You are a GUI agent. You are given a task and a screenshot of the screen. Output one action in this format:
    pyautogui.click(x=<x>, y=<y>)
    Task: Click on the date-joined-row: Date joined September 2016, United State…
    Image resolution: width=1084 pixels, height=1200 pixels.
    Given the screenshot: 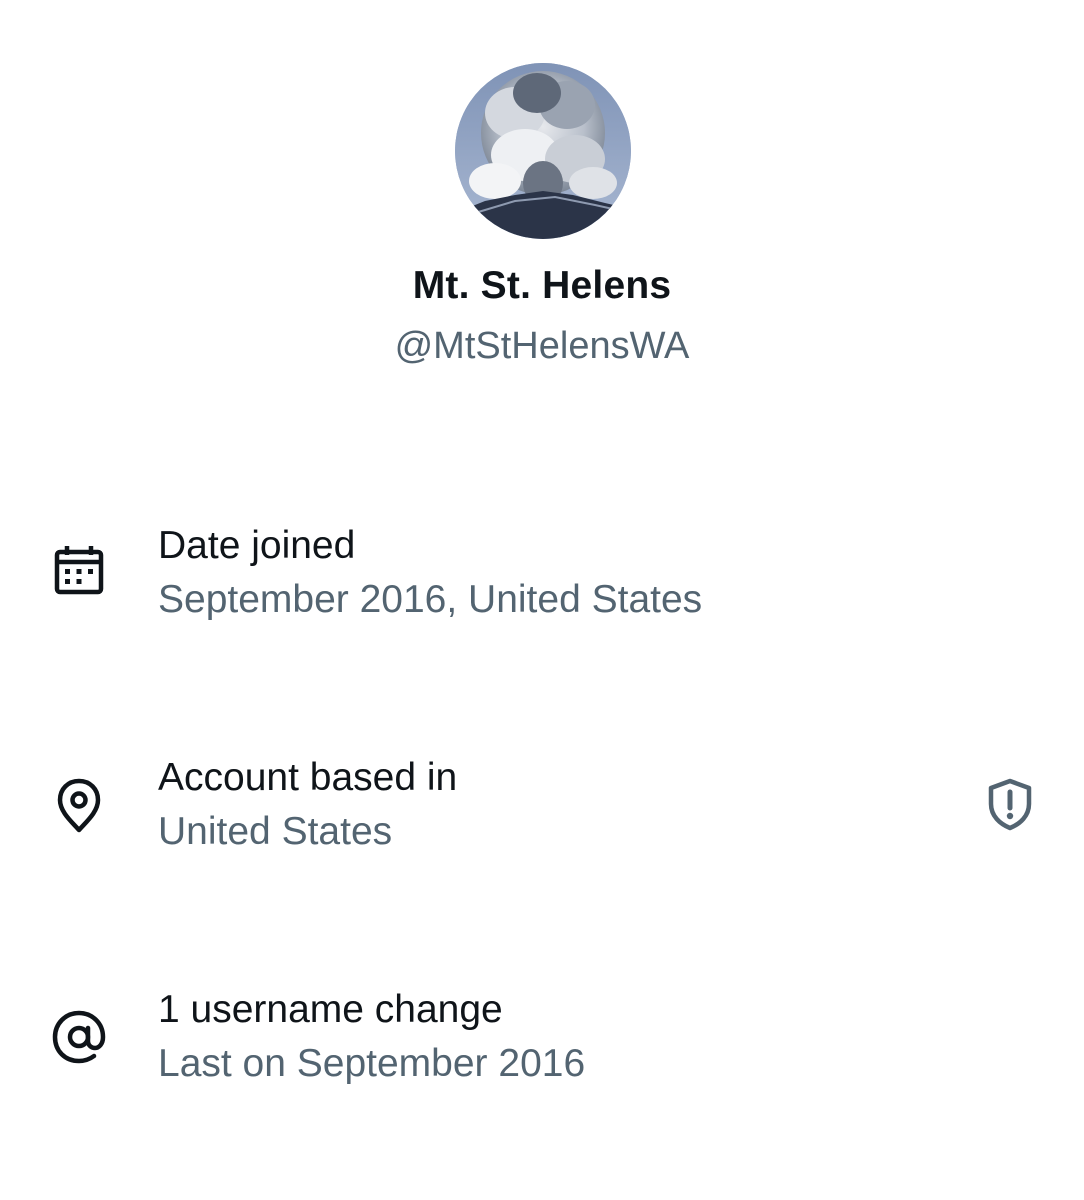 What is the action you would take?
    pyautogui.click(x=542, y=575)
    